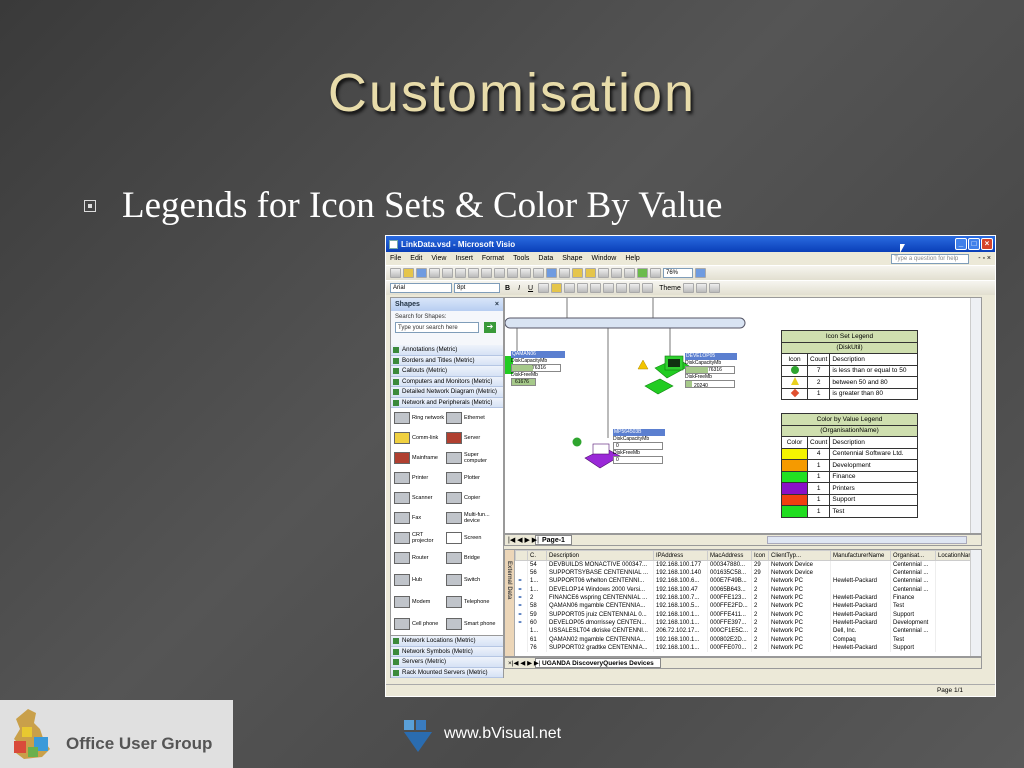 This screenshot has height=768, width=1024. What do you see at coordinates (472, 538) in the screenshot?
I see `shape-screen: Screen` at bounding box center [472, 538].